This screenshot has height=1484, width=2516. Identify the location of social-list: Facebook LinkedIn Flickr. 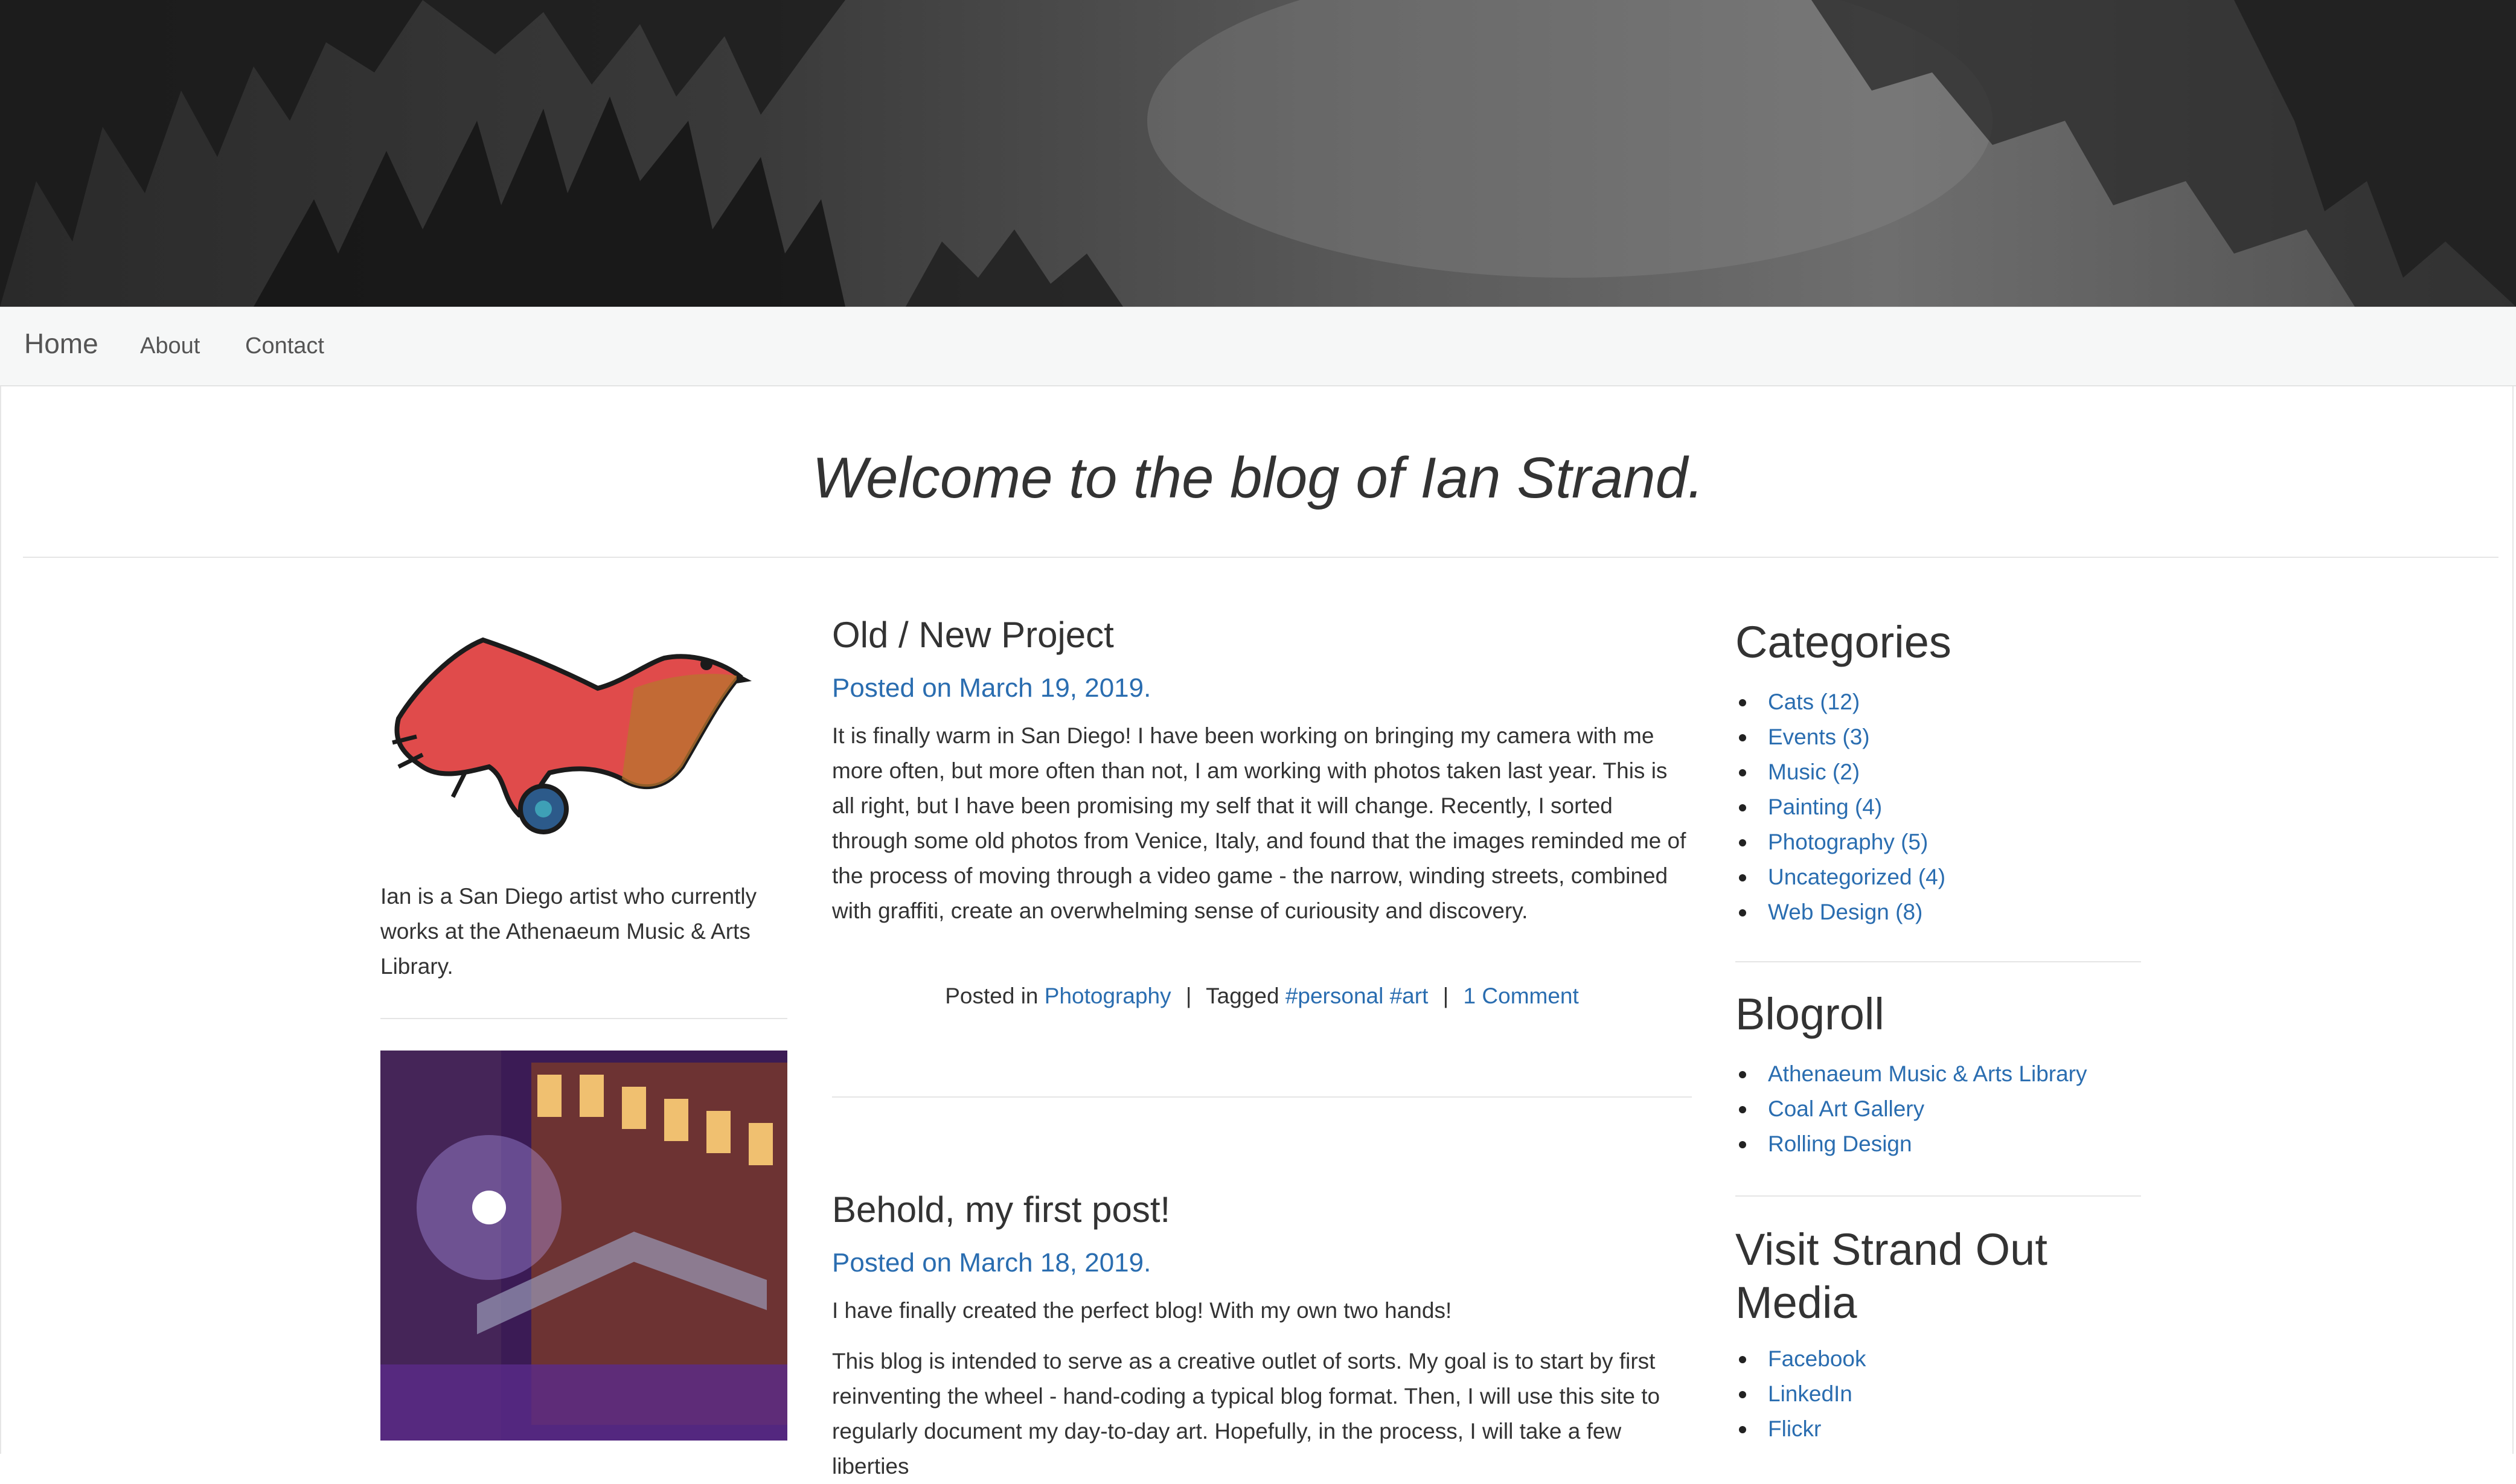
(1800, 1395).